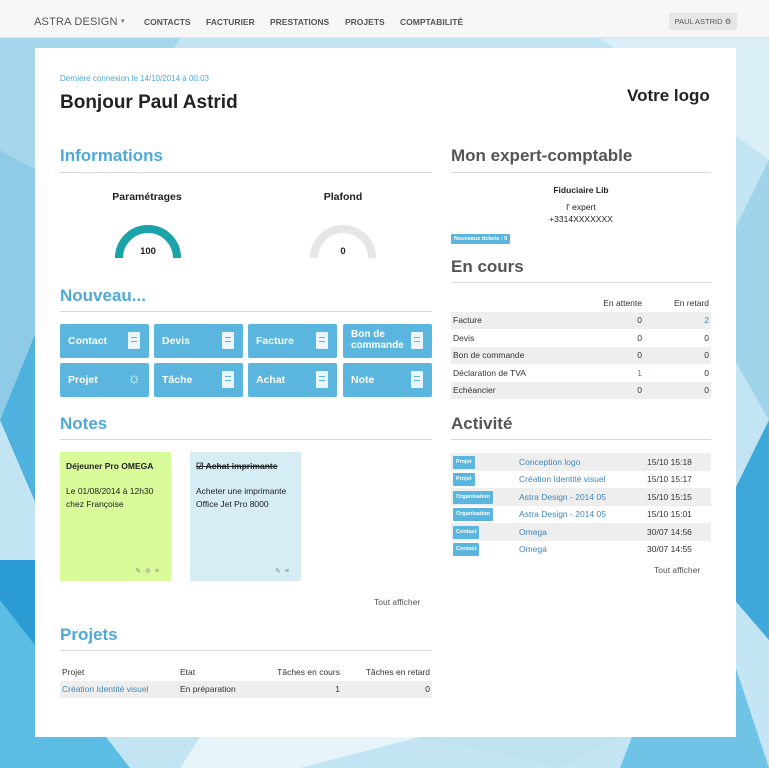 The image size is (769, 768). Describe the element at coordinates (343, 251) in the screenshot. I see `gauge-value-plafond: 0` at that location.